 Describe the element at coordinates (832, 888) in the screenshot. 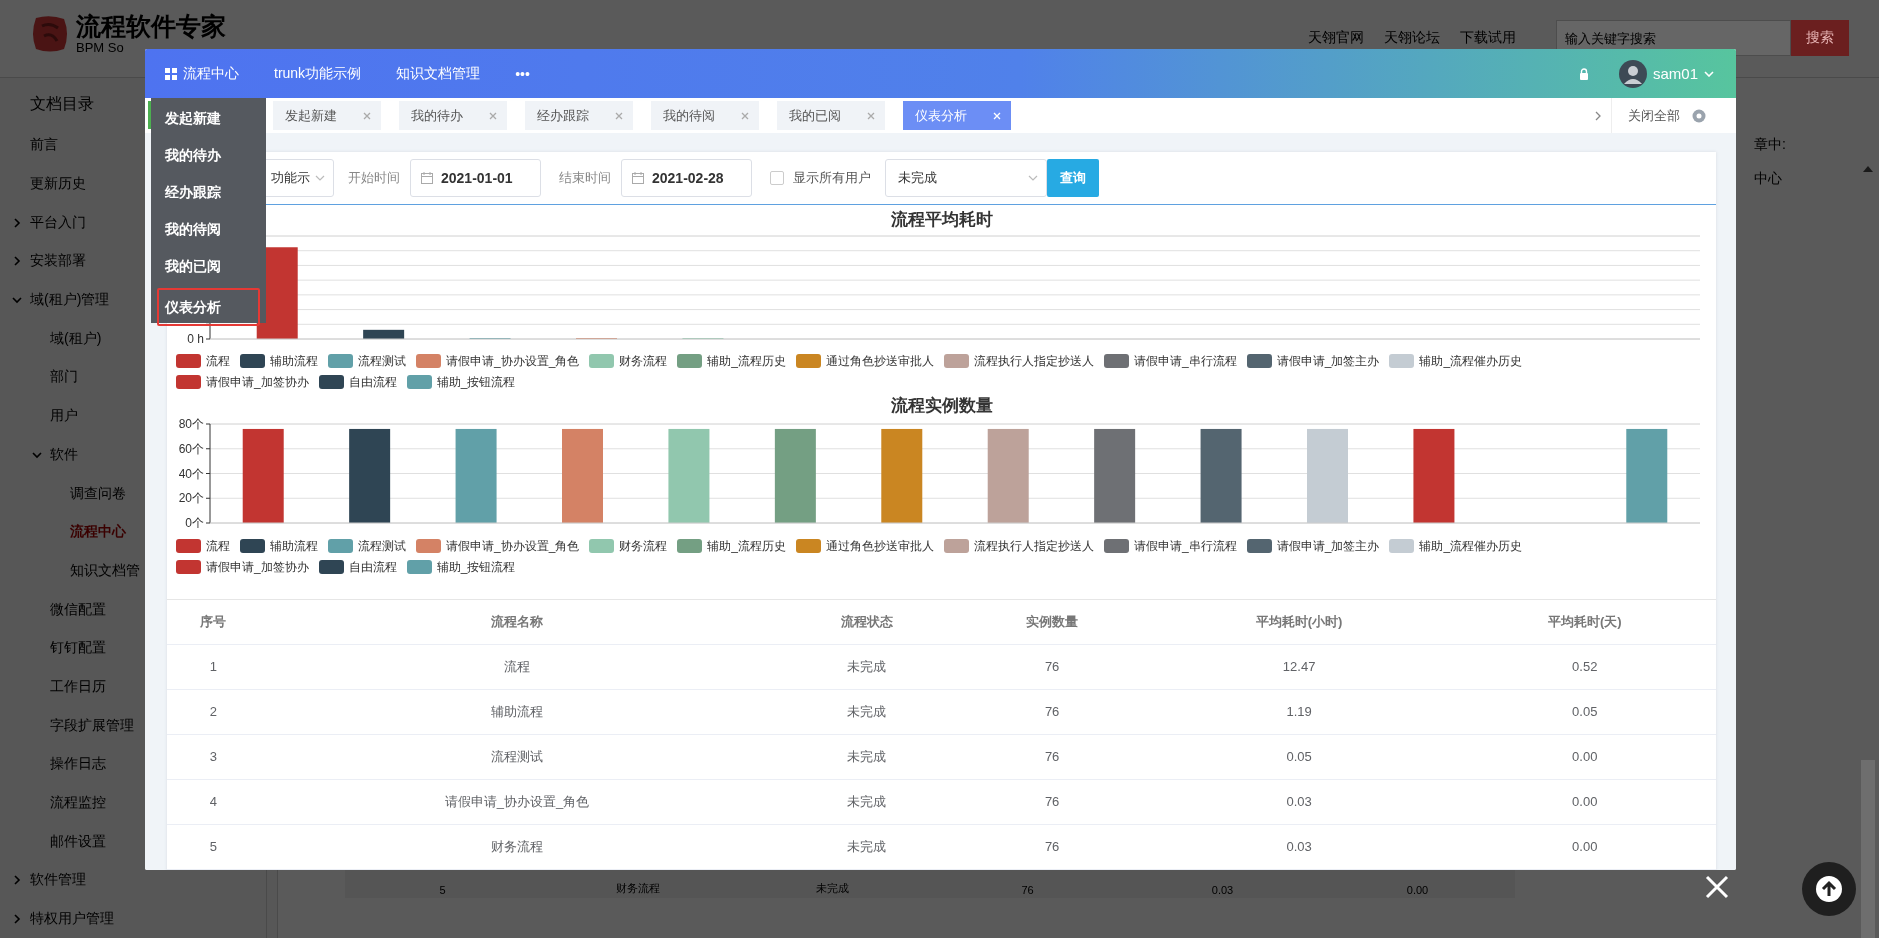

I see `table-cell-text: 未完成` at that location.